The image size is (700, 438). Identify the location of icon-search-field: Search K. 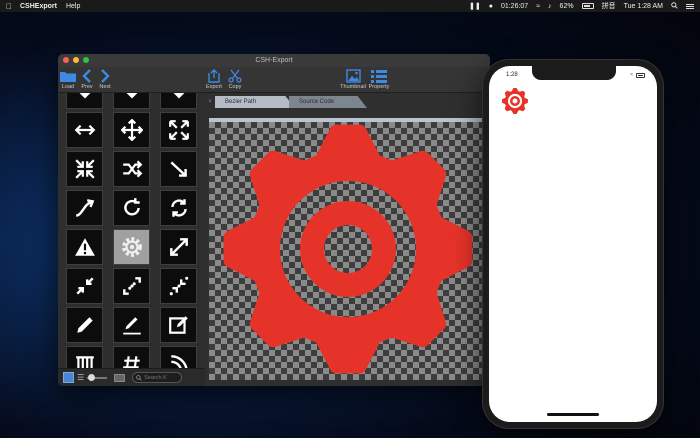
(157, 377).